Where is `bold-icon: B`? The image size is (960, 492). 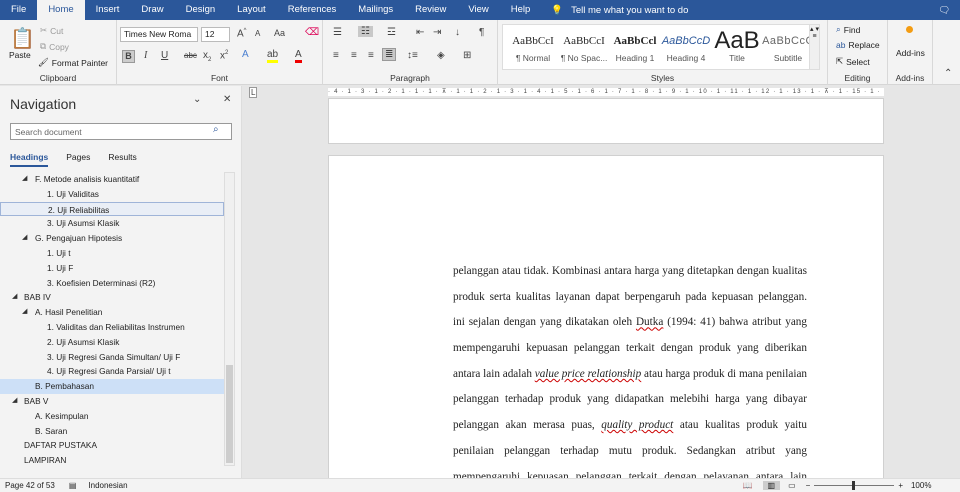 bold-icon: B is located at coordinates (128, 56).